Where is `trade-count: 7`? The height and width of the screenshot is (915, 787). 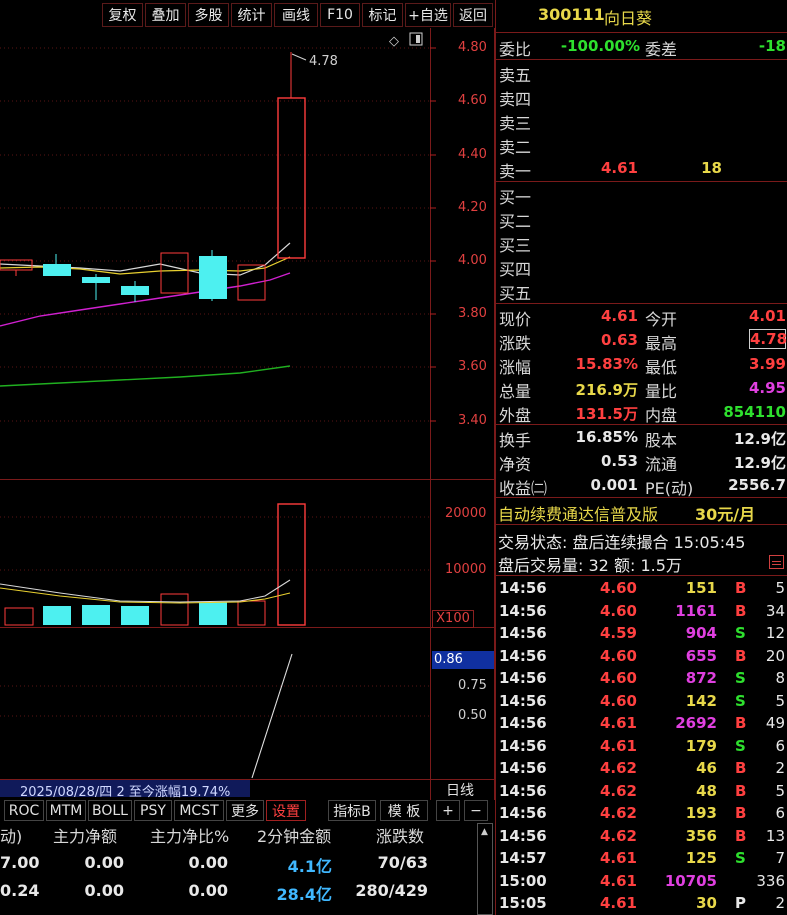
trade-count: 7 is located at coordinates (780, 858).